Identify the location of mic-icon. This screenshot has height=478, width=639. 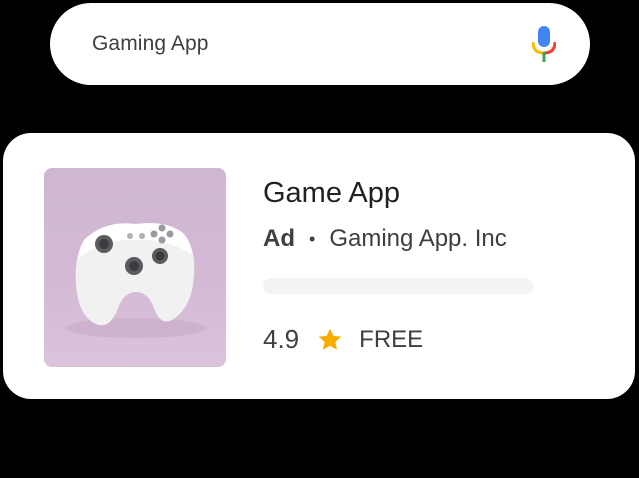
(544, 44).